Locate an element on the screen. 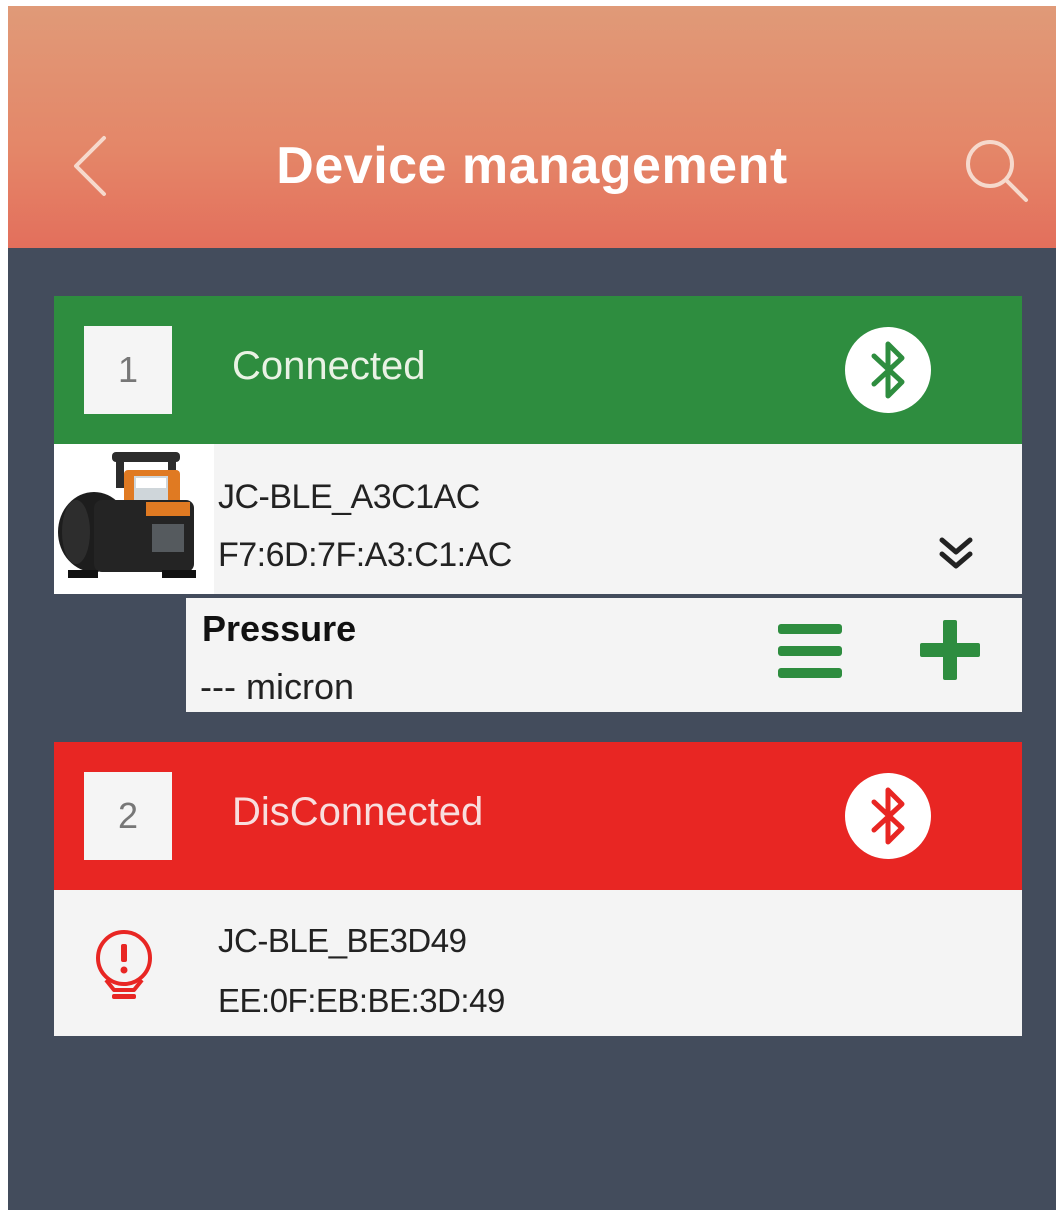 The image size is (1058, 1214). pressure-reading: Pressure --- micron is located at coordinates (604, 655).